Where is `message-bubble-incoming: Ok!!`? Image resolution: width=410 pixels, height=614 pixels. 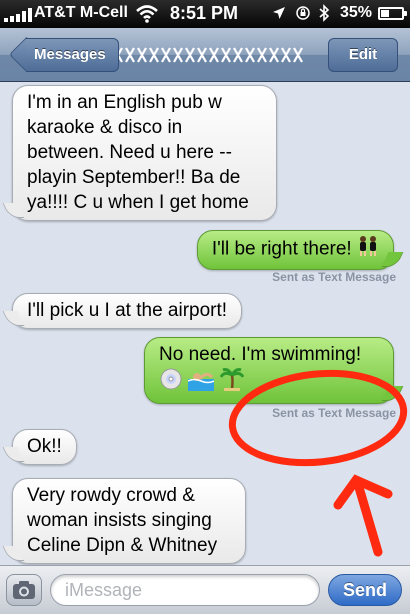 message-bubble-incoming: Ok!! is located at coordinates (44, 447).